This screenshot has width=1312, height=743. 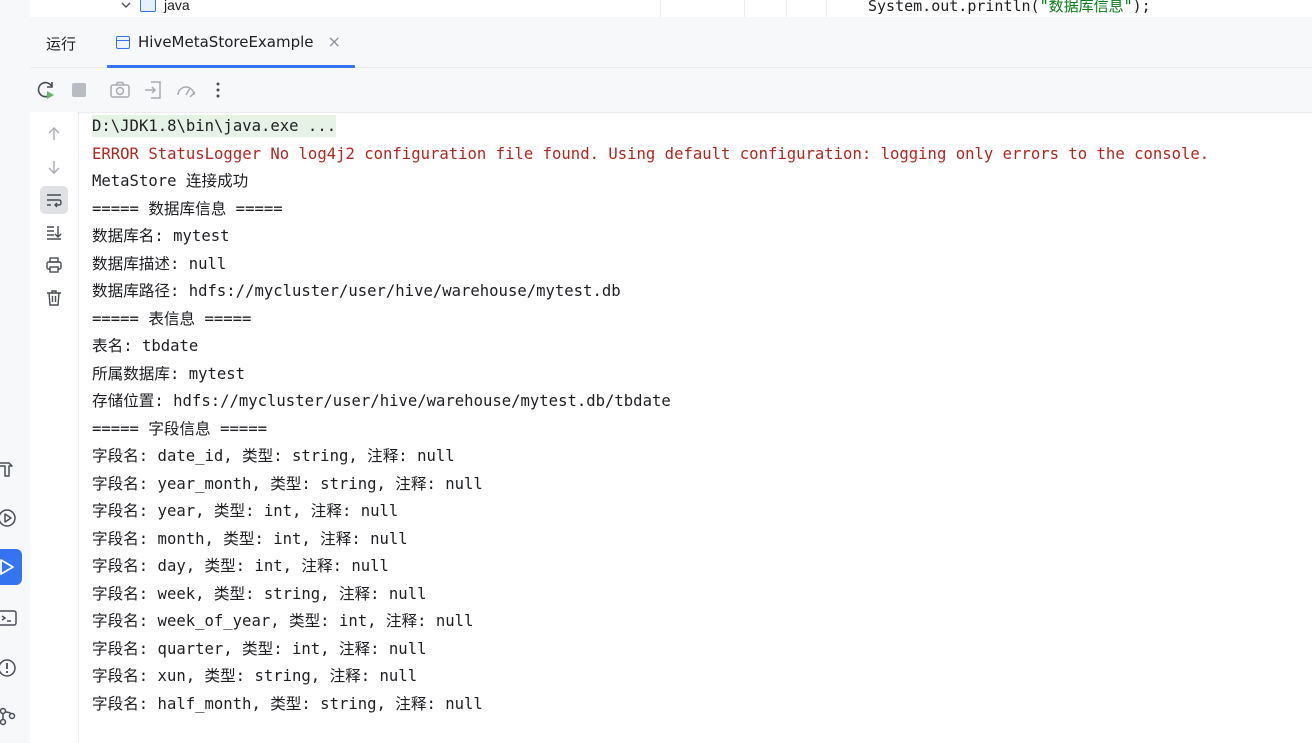 What do you see at coordinates (1141, 7) in the screenshot?
I see `code-suffix: );` at bounding box center [1141, 7].